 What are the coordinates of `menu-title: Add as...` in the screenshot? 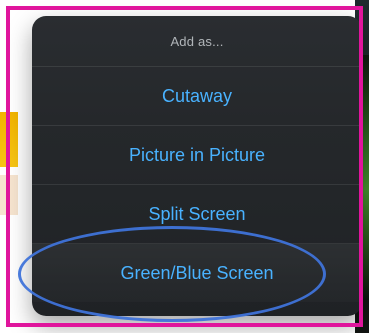 It's located at (197, 41).